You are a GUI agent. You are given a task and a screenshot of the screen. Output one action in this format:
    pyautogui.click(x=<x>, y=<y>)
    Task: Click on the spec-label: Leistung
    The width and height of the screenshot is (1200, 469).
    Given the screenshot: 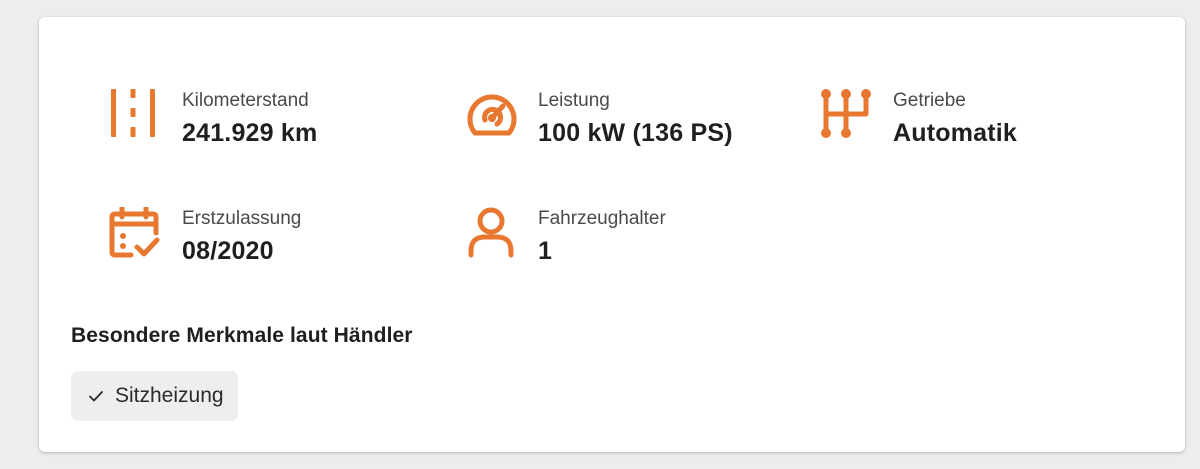 What is the action you would take?
    pyautogui.click(x=574, y=100)
    